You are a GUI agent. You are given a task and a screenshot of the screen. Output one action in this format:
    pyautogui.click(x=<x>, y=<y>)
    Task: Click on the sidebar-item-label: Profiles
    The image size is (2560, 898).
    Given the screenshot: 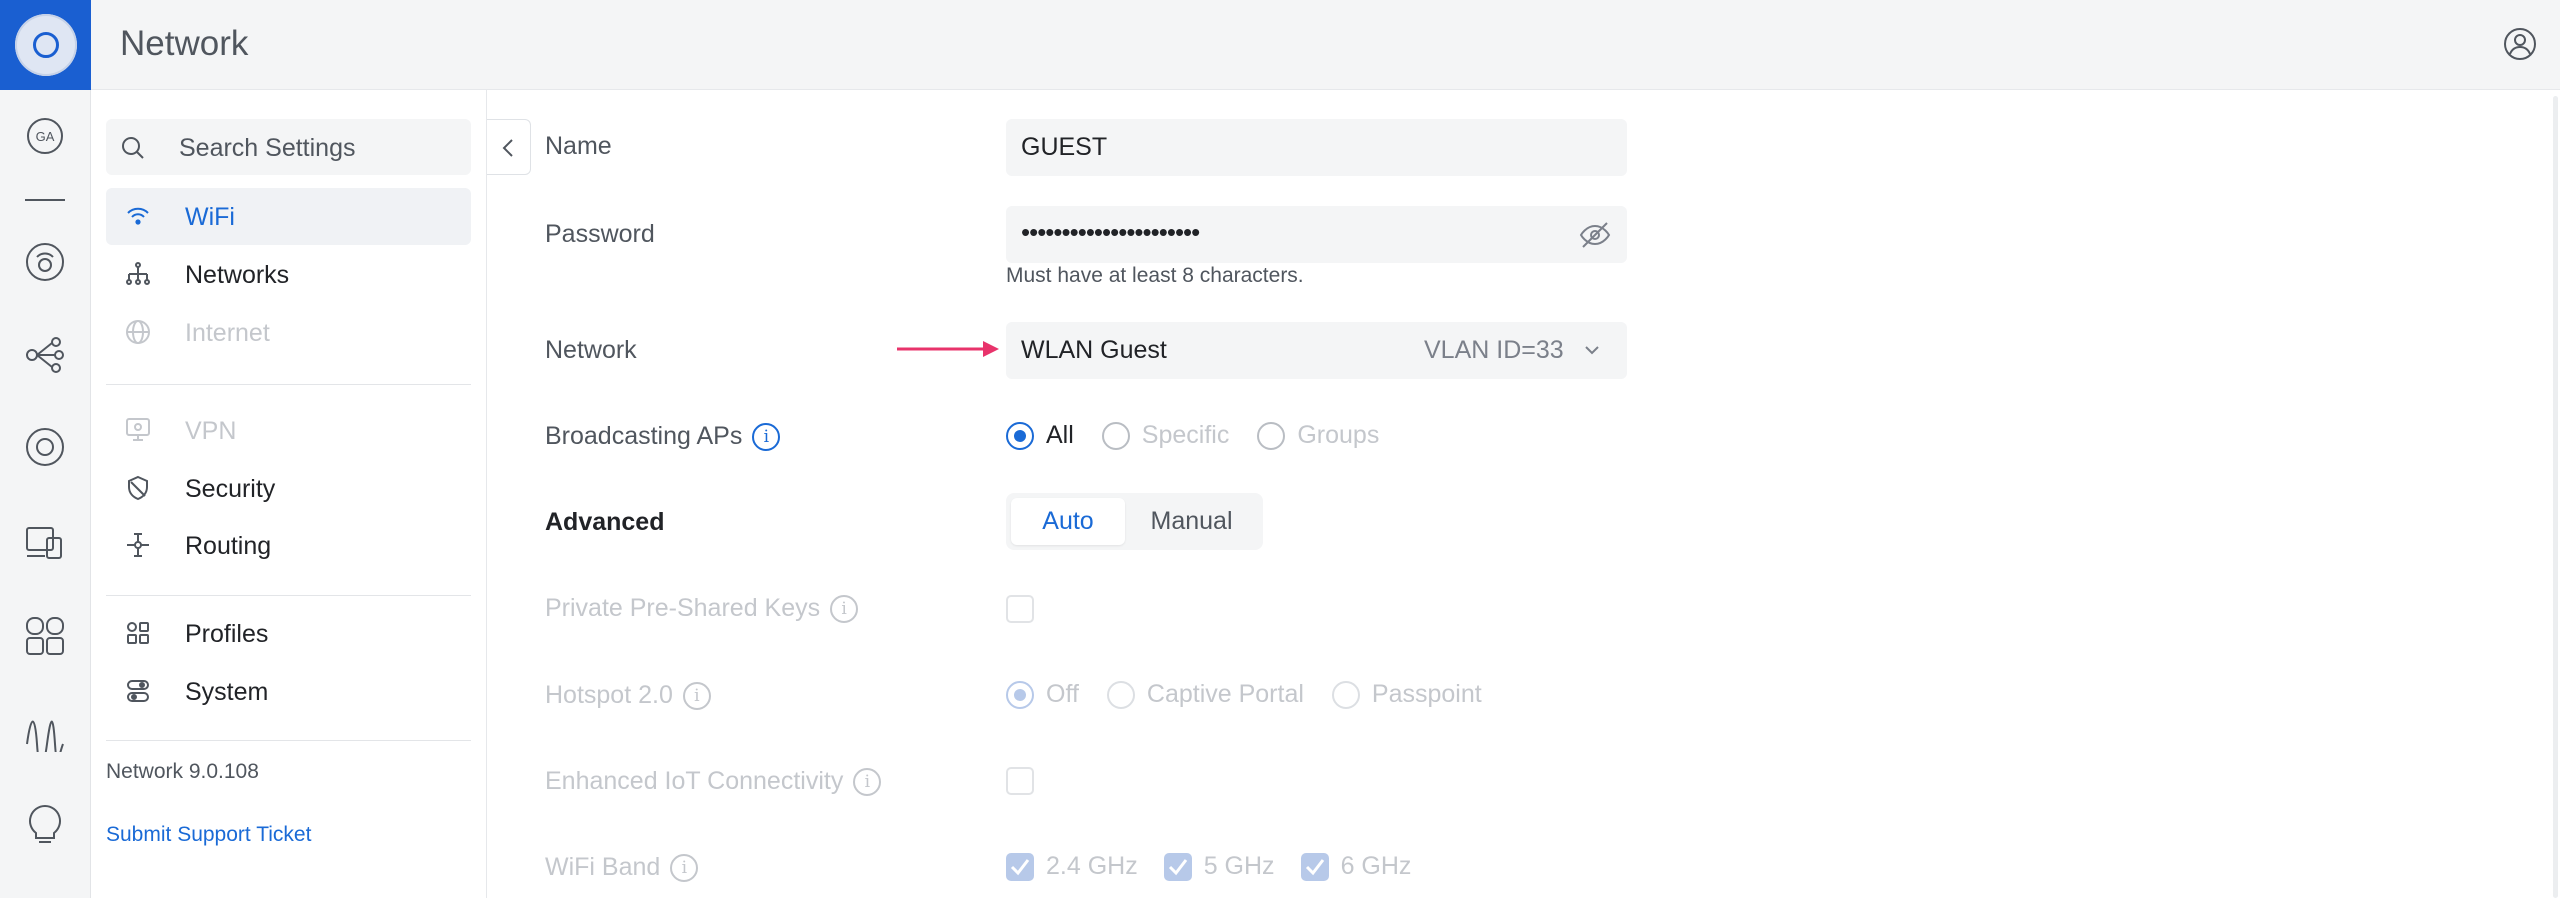 What is the action you would take?
    pyautogui.click(x=227, y=634)
    